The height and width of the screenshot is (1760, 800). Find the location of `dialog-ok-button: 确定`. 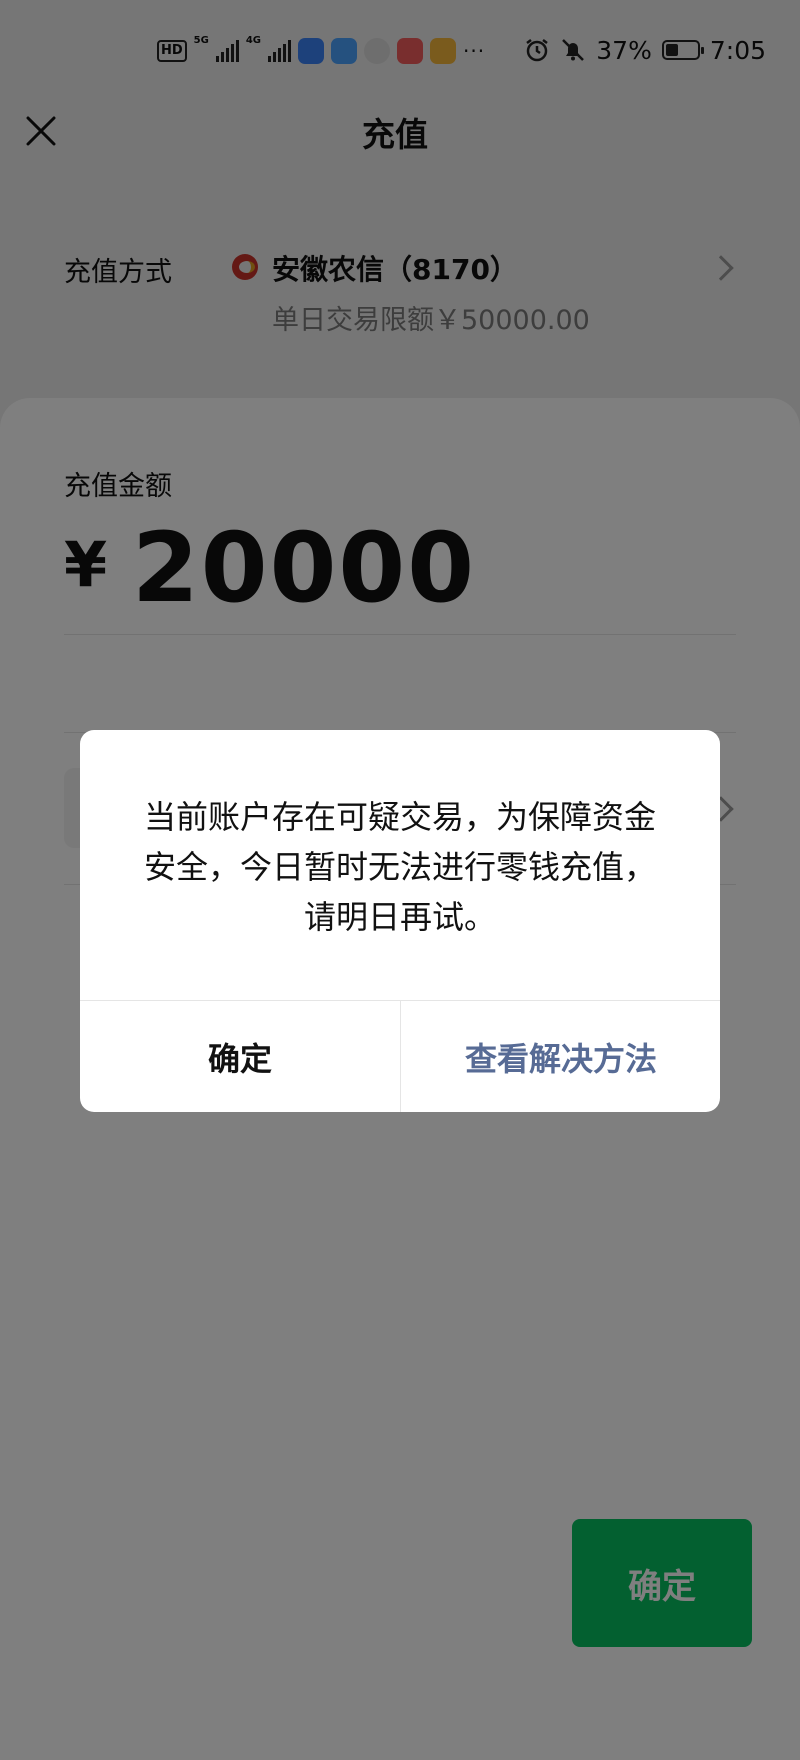

dialog-ok-button: 确定 is located at coordinates (240, 1056).